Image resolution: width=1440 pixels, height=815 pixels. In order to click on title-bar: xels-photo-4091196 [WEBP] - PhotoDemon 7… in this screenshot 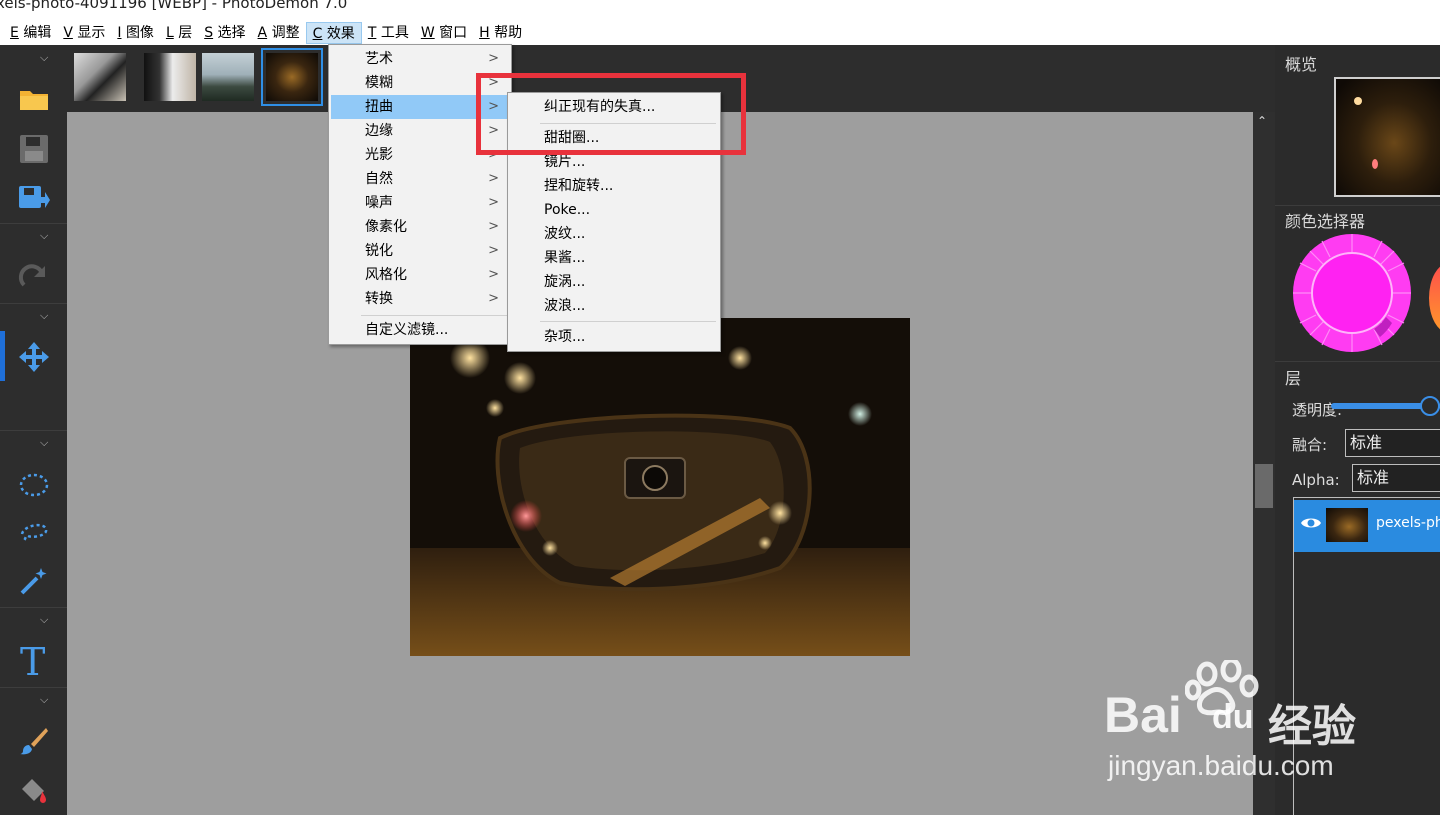, I will do `click(720, 10)`.